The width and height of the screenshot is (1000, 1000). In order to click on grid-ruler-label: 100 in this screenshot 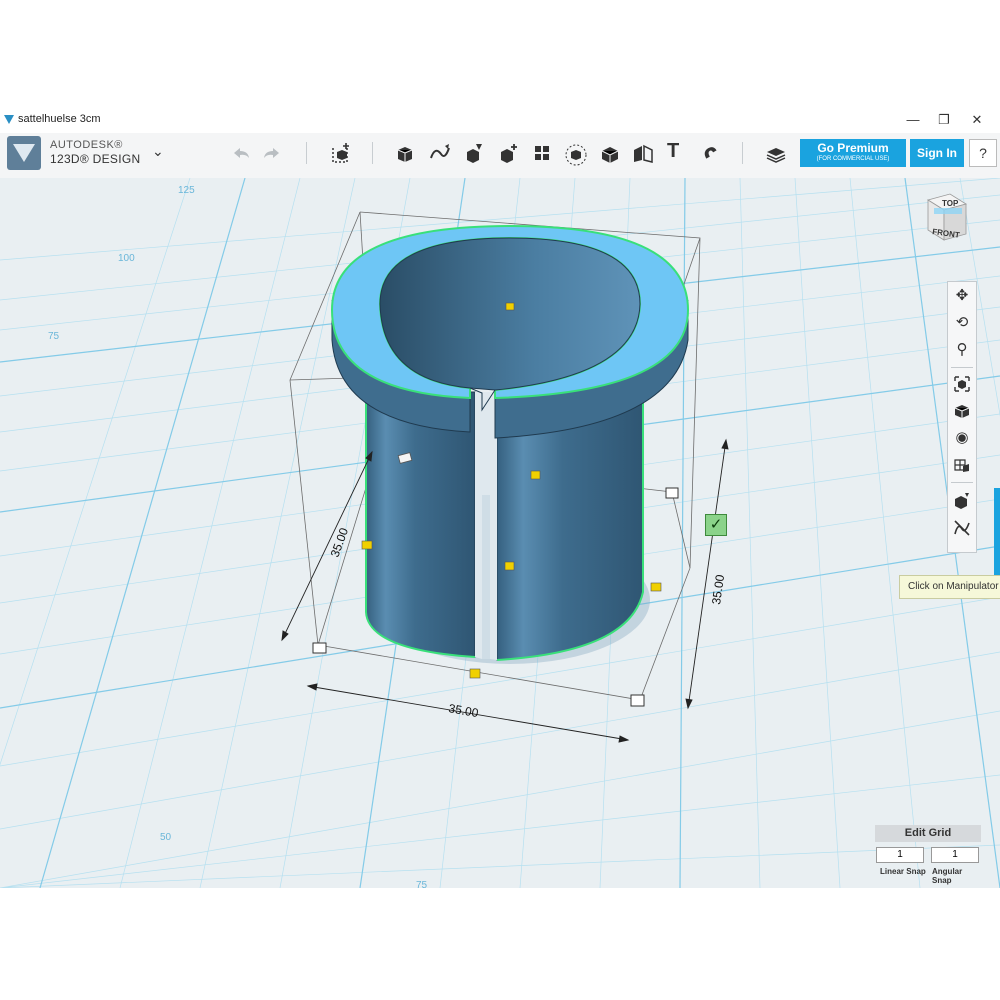, I will do `click(126, 258)`.